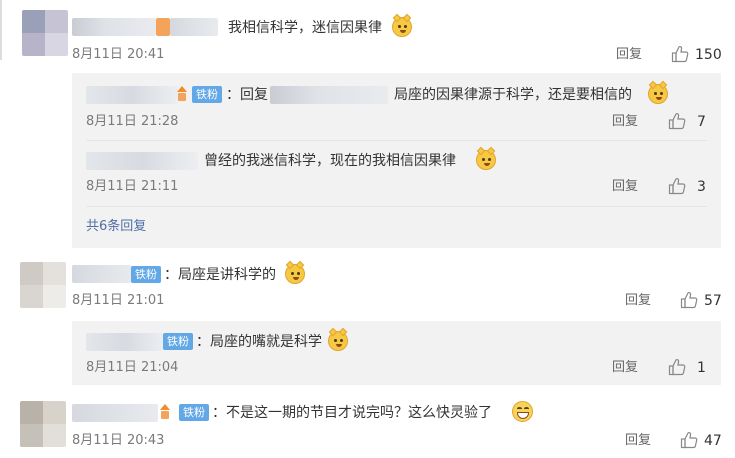  I want to click on comment-text: ：不是这一期的节目才说完吗？这么快灵验了, so click(352, 413).